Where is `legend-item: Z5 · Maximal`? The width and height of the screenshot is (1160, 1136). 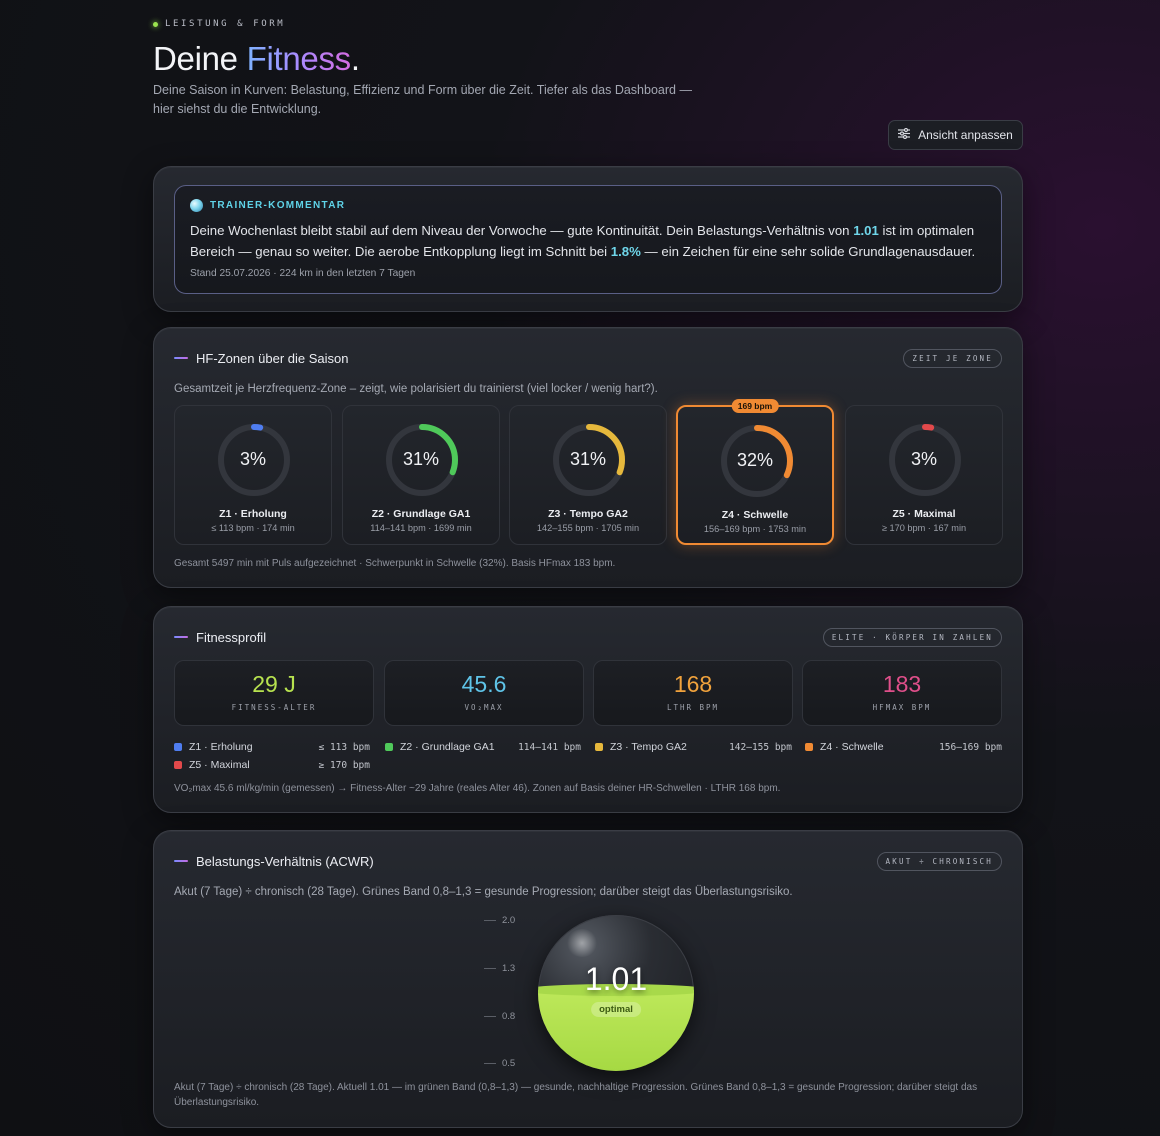 legend-item: Z5 · Maximal is located at coordinates (212, 765).